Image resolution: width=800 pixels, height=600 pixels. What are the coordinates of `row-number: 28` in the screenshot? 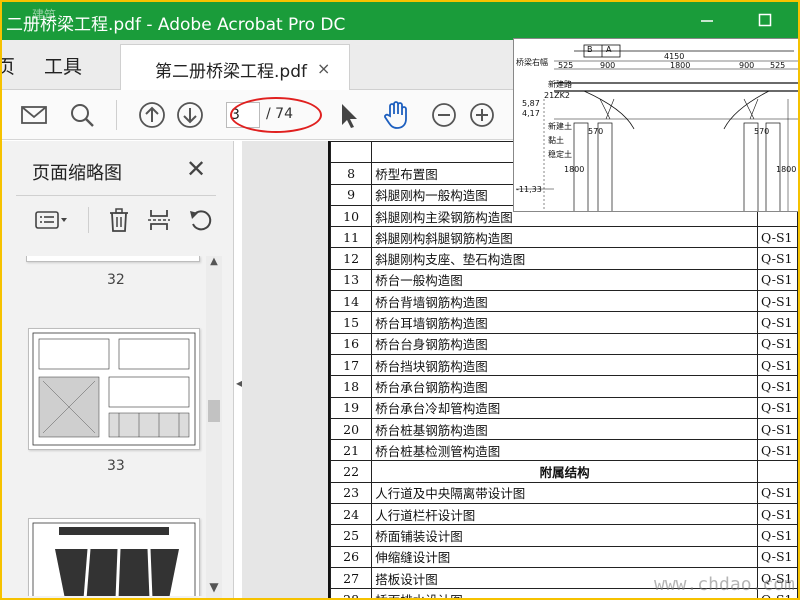 It's located at (351, 593).